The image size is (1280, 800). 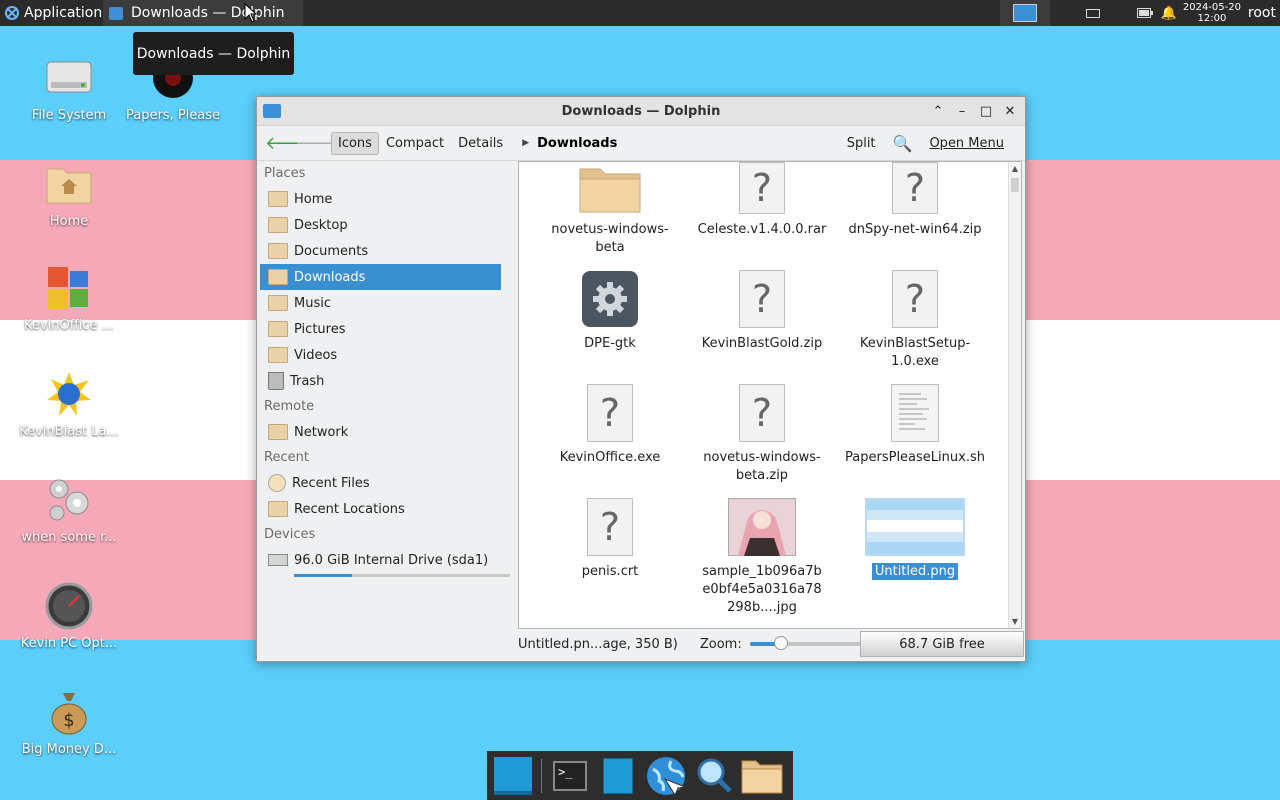 I want to click on clock: 2024-05-20 12:00, so click(x=1212, y=13).